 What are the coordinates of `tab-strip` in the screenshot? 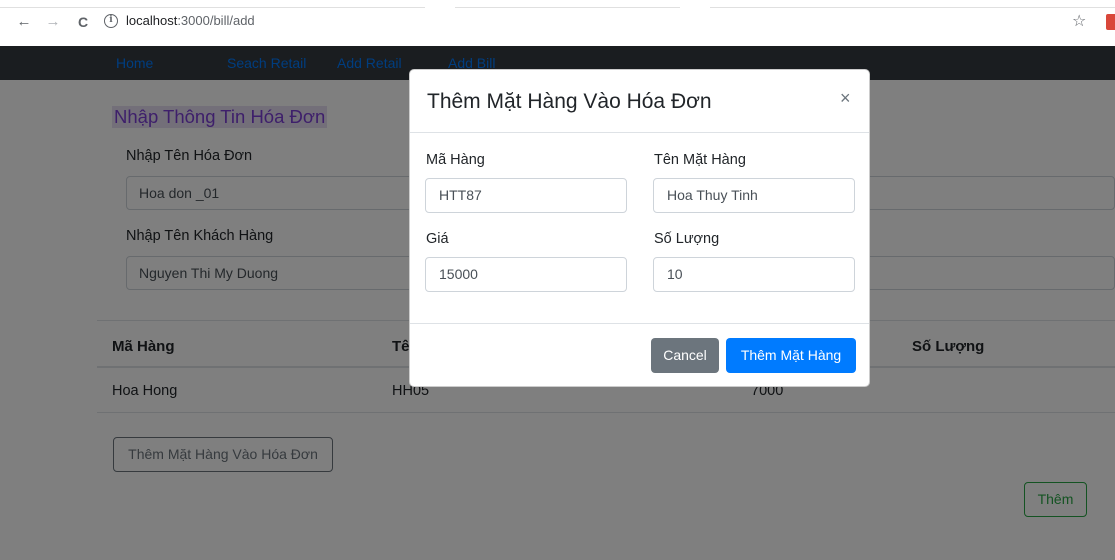 It's located at (557, 4).